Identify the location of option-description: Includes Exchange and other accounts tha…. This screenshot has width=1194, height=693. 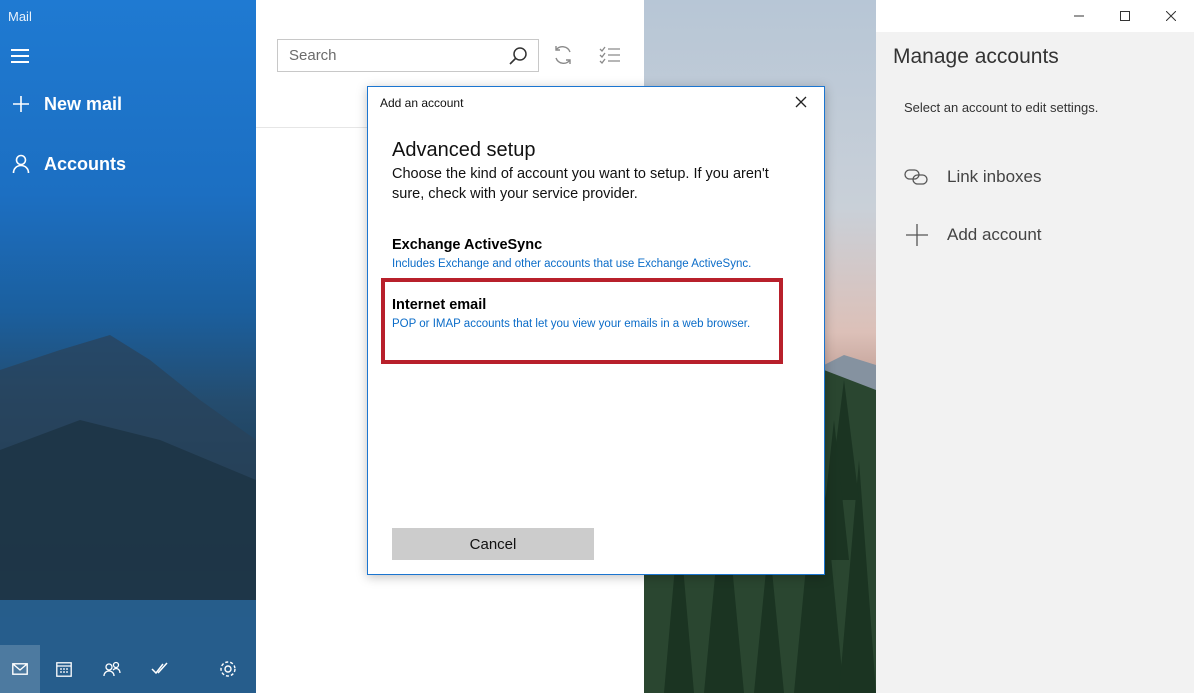
(572, 264).